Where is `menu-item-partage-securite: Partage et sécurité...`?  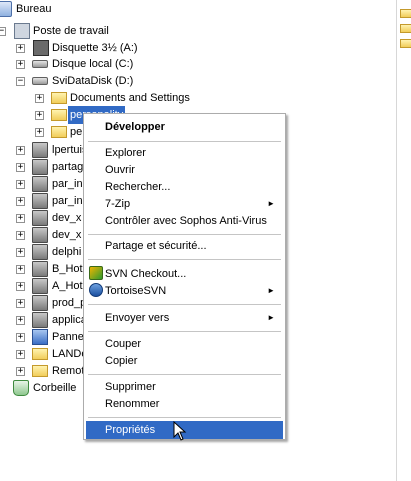 menu-item-partage-securite: Partage et sécurité... is located at coordinates (184, 246).